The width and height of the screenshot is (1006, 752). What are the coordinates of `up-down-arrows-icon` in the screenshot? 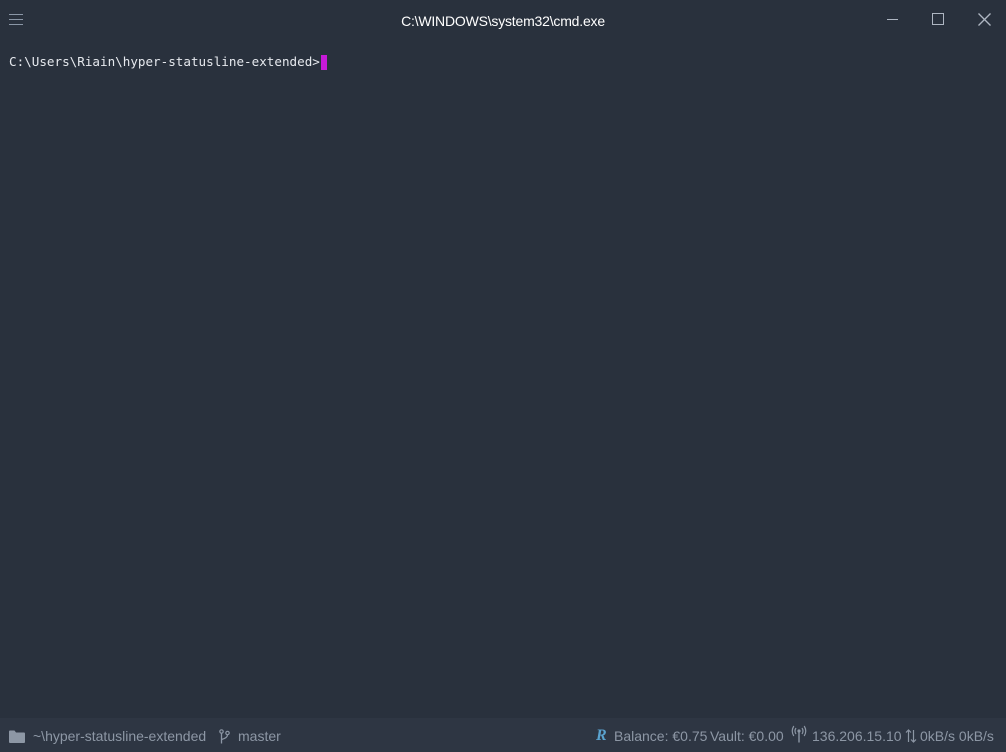 It's located at (911, 736).